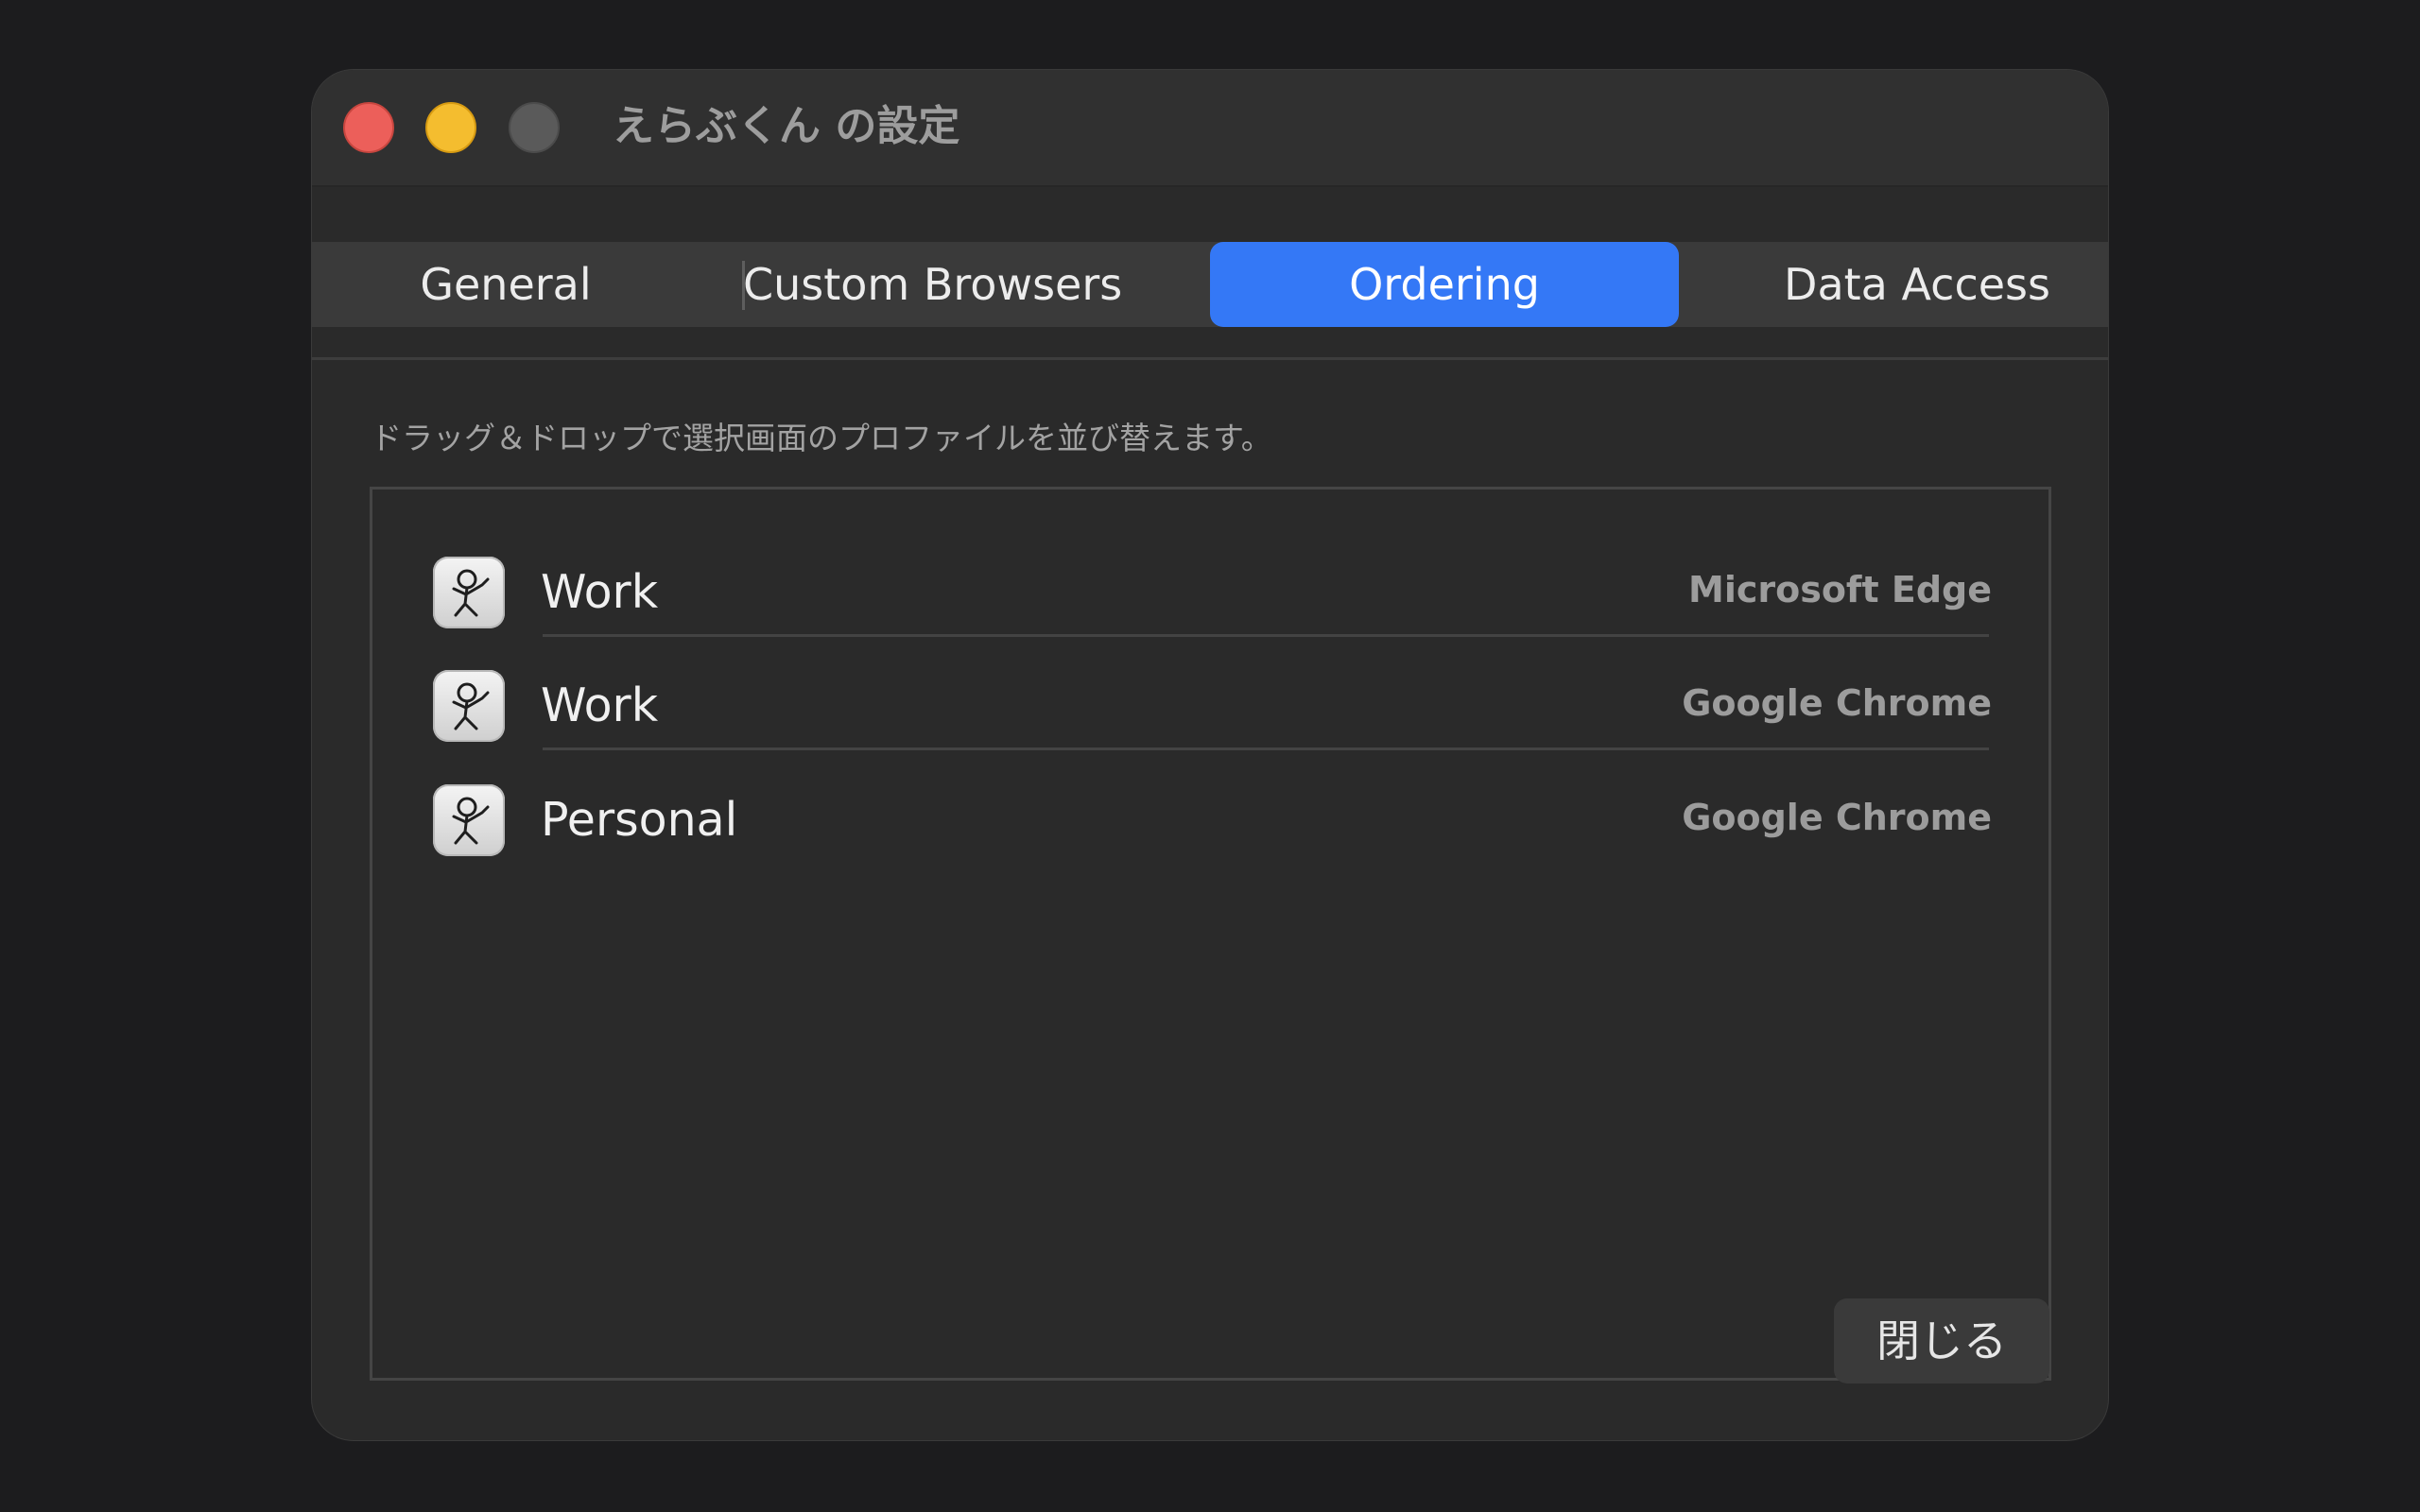 The image size is (2420, 1512). Describe the element at coordinates (1210, 808) in the screenshot. I see `profile-row: Personal Google Chrome` at that location.